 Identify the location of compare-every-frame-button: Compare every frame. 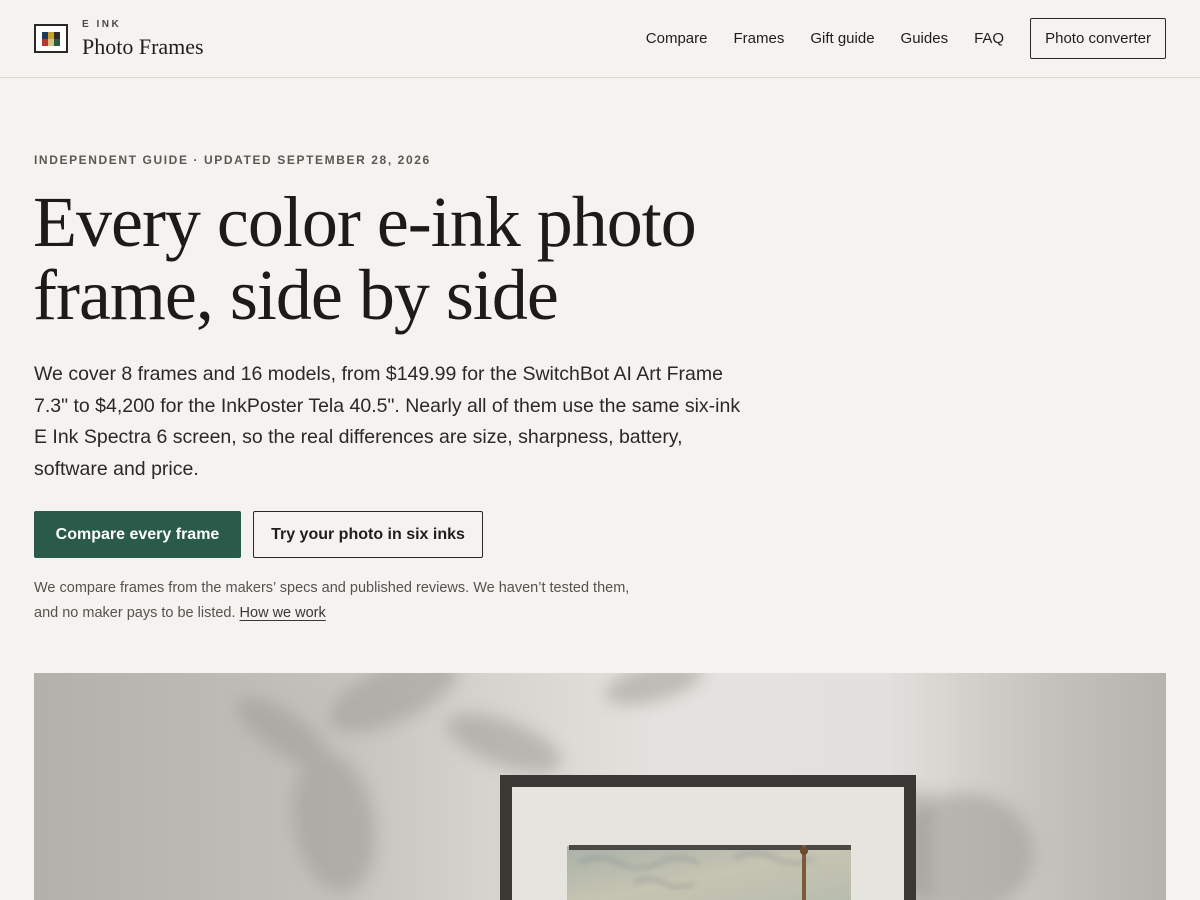
(137, 534).